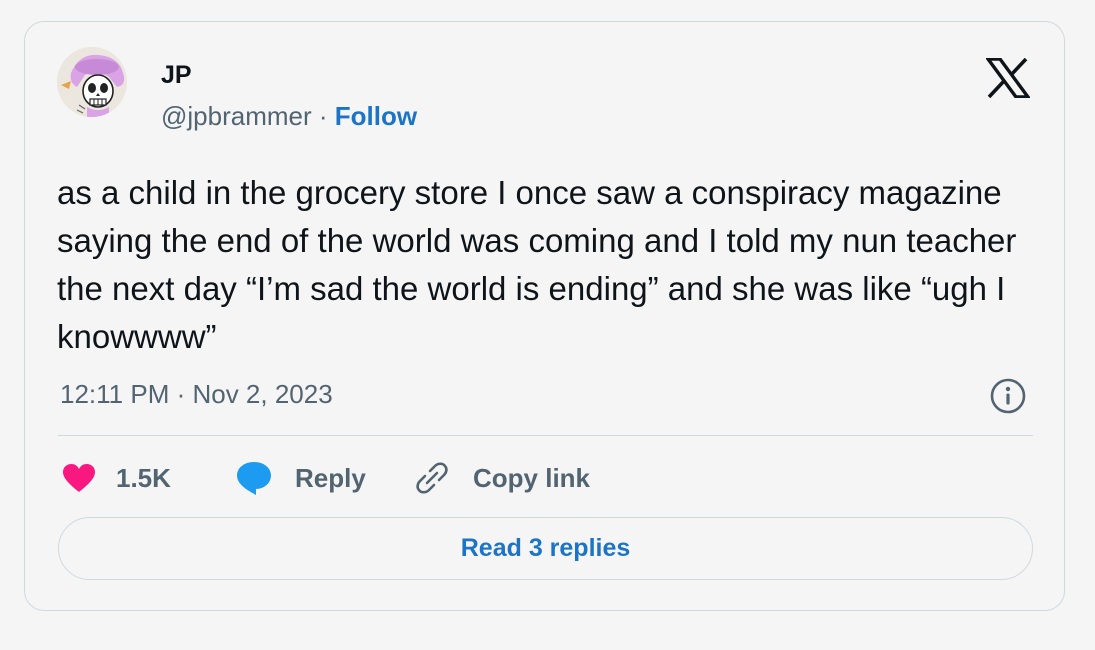 Image resolution: width=1095 pixels, height=650 pixels. I want to click on reply-button: Reply, so click(300, 478).